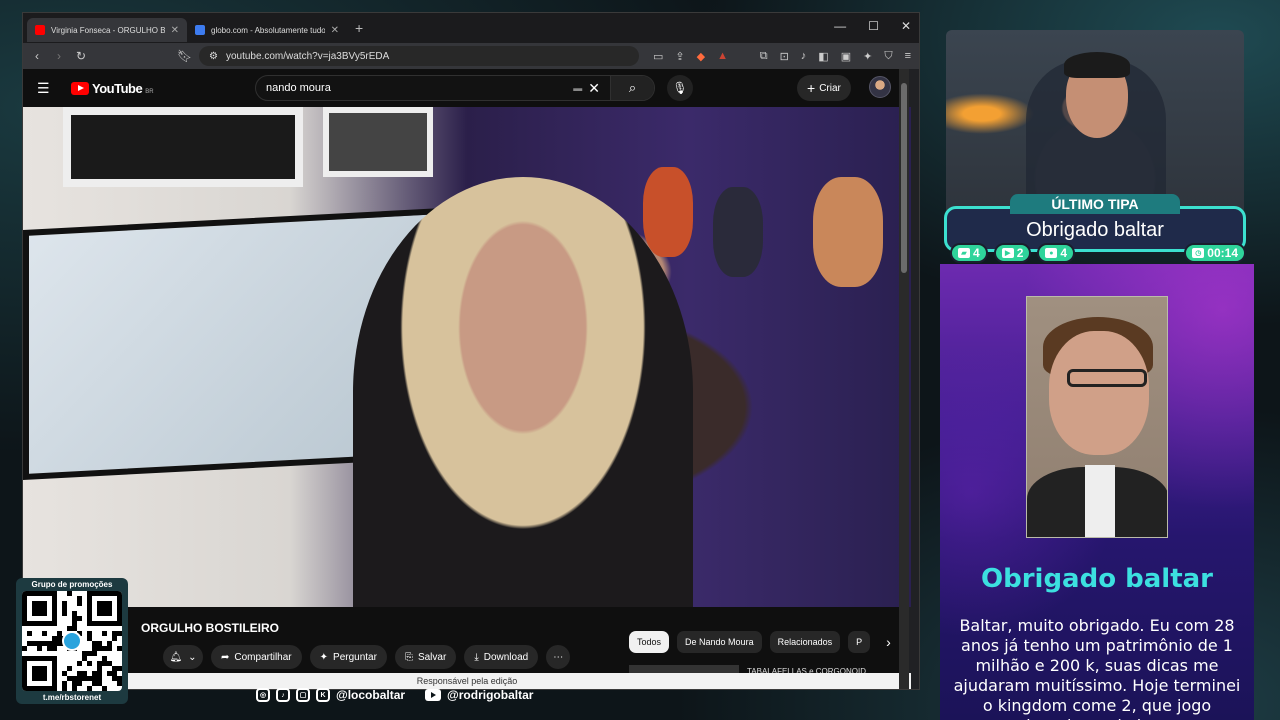 The height and width of the screenshot is (720, 1280). Describe the element at coordinates (859, 642) in the screenshot. I see `chip-more: P` at that location.